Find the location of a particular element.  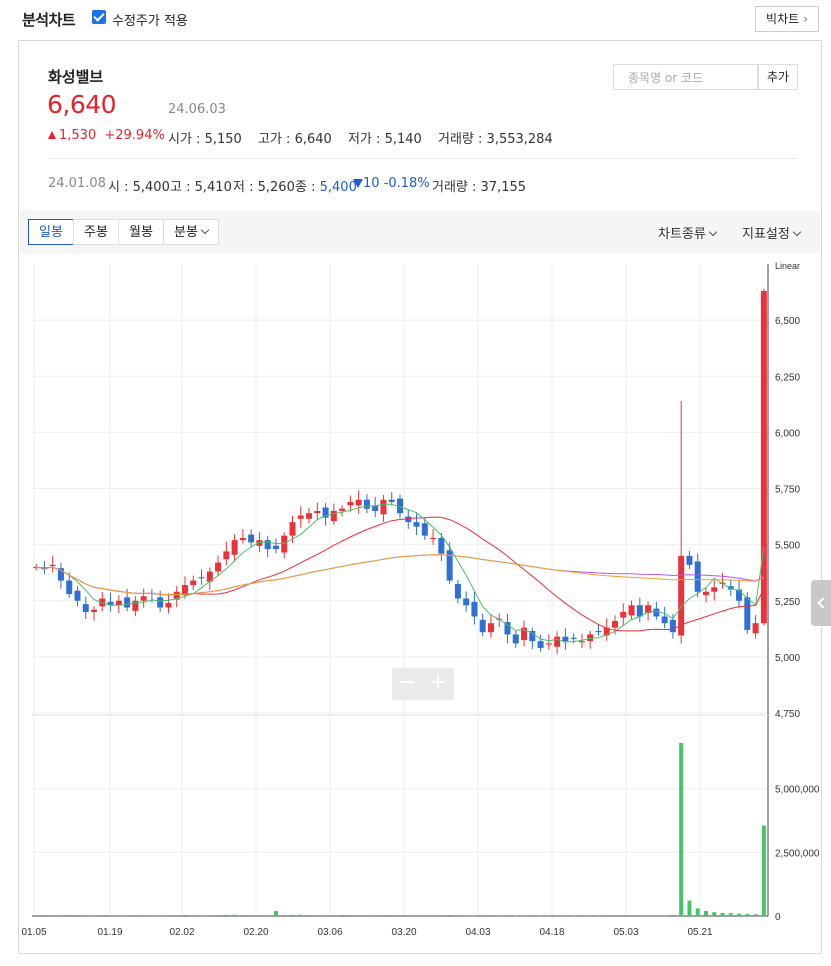

y-tick-label: 5,000 is located at coordinates (787, 658).